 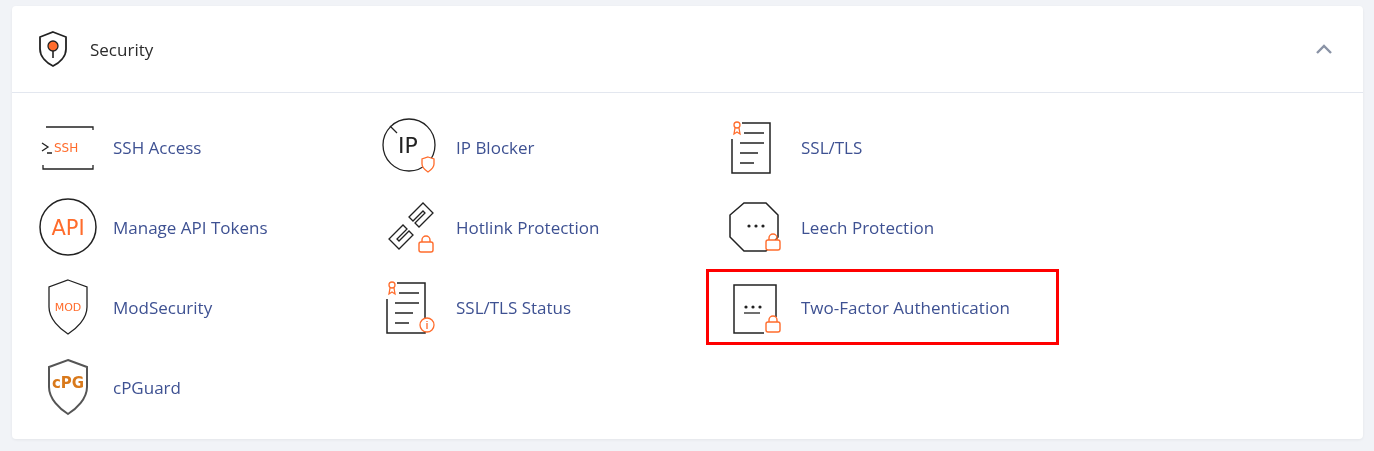 I want to click on tool-link: IP IP Blocker, so click(x=472, y=147).